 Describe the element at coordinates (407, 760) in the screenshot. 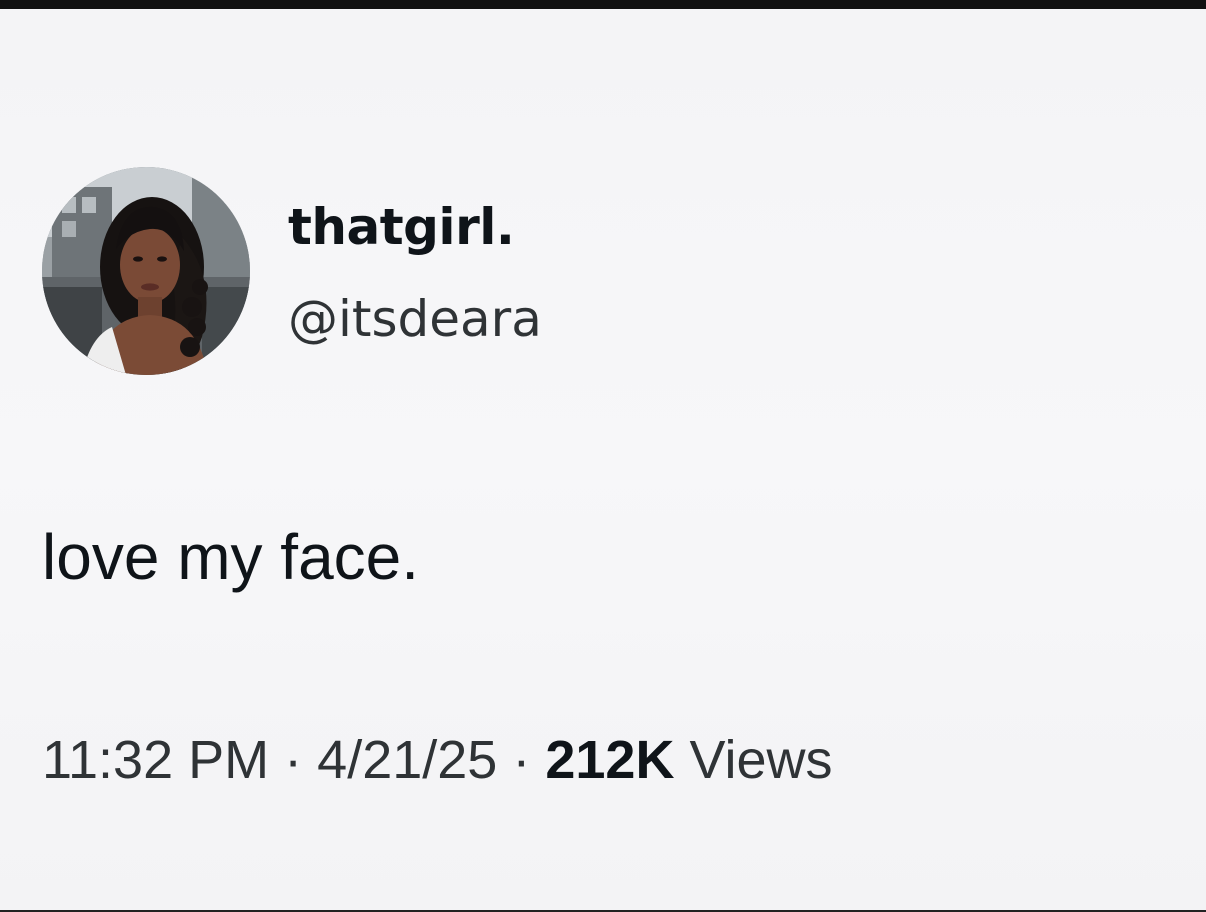

I see `tweet-date: 4/21/25` at that location.